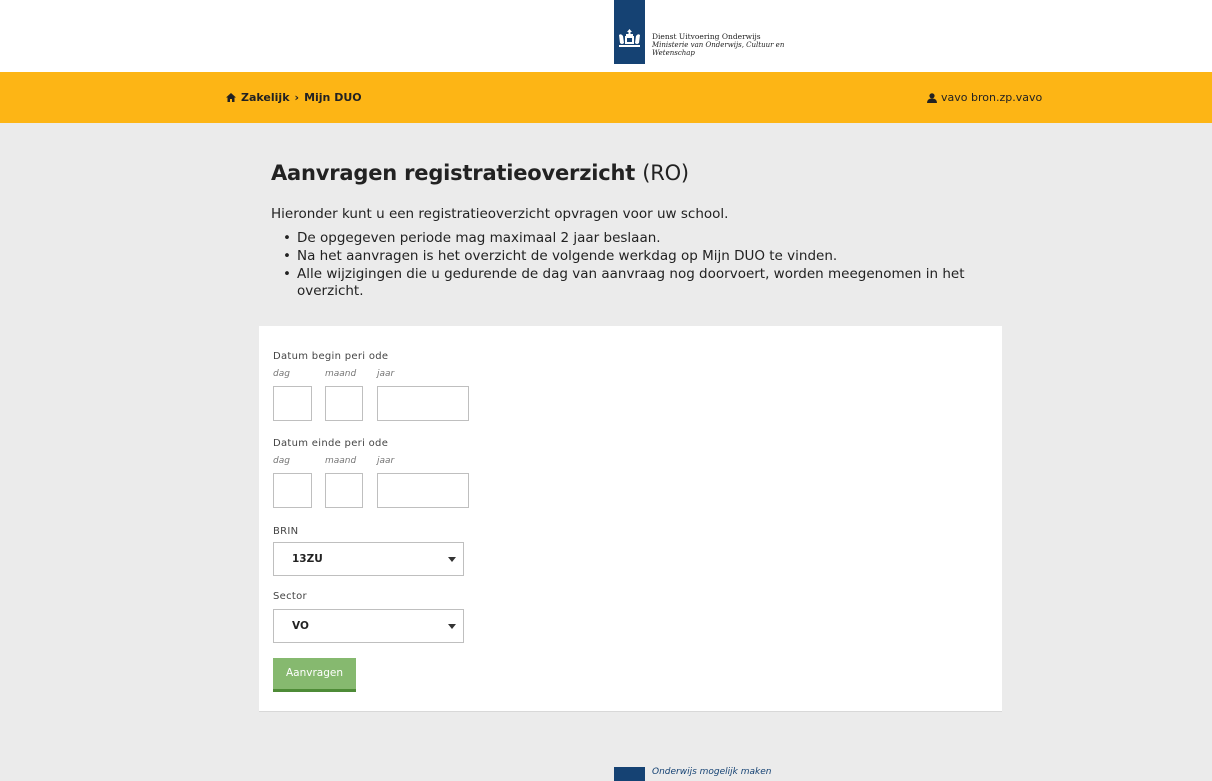 The image size is (1212, 781). I want to click on ministry-line-2: Wetenschap, so click(673, 53).